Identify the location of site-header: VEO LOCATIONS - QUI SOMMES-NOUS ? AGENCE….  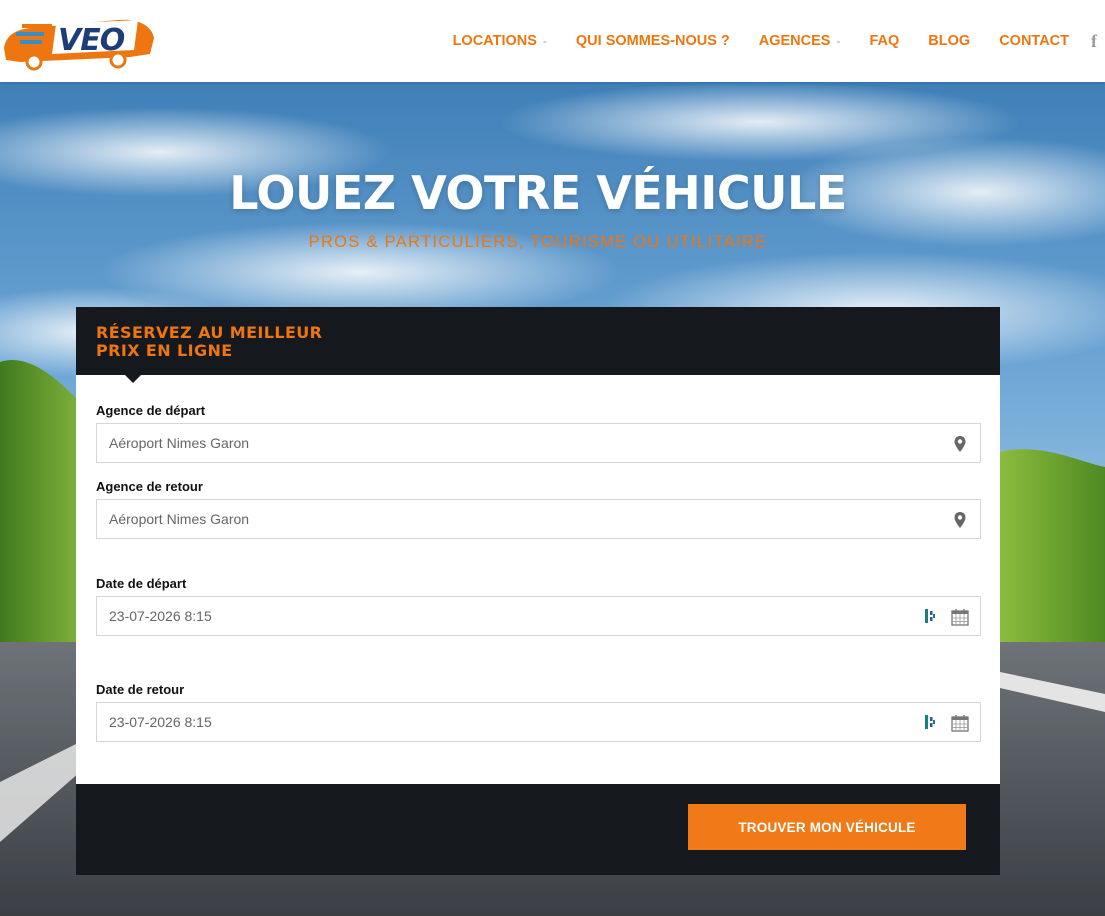
(552, 41).